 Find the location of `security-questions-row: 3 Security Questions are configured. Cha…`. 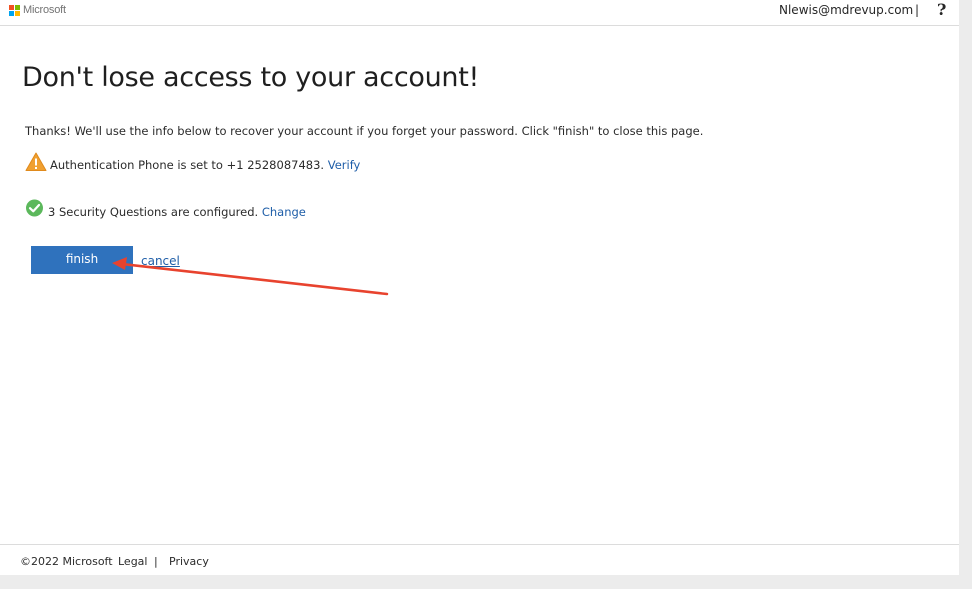

security-questions-row: 3 Security Questions are configured. Cha… is located at coordinates (165, 209).